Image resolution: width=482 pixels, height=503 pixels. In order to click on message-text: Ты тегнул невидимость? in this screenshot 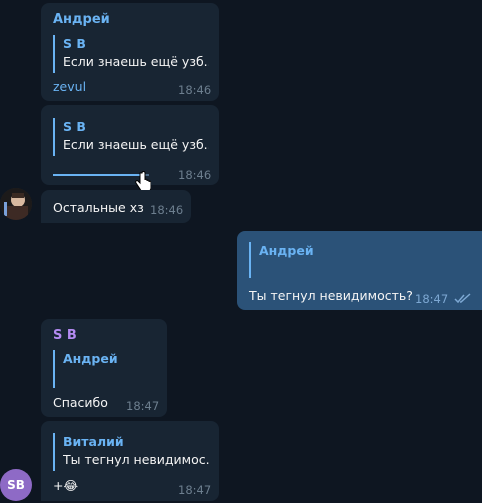, I will do `click(331, 295)`.